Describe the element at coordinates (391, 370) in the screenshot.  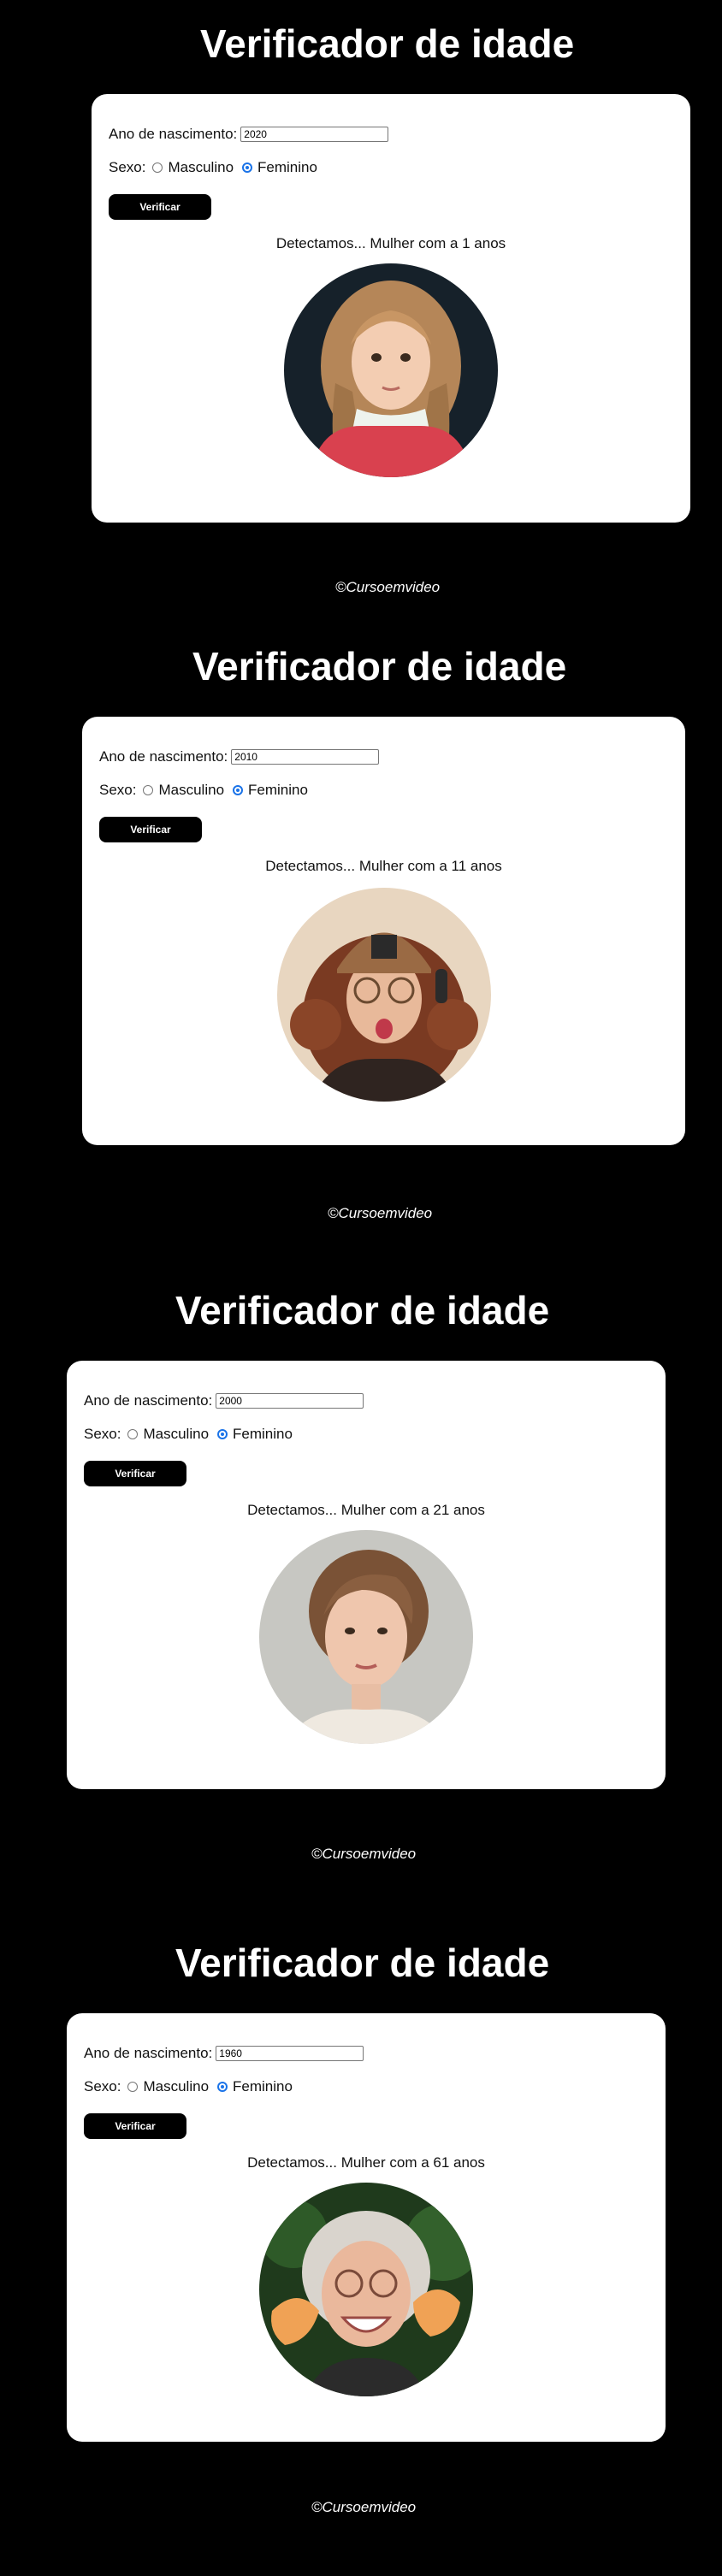
I see `child-girl-photo` at that location.